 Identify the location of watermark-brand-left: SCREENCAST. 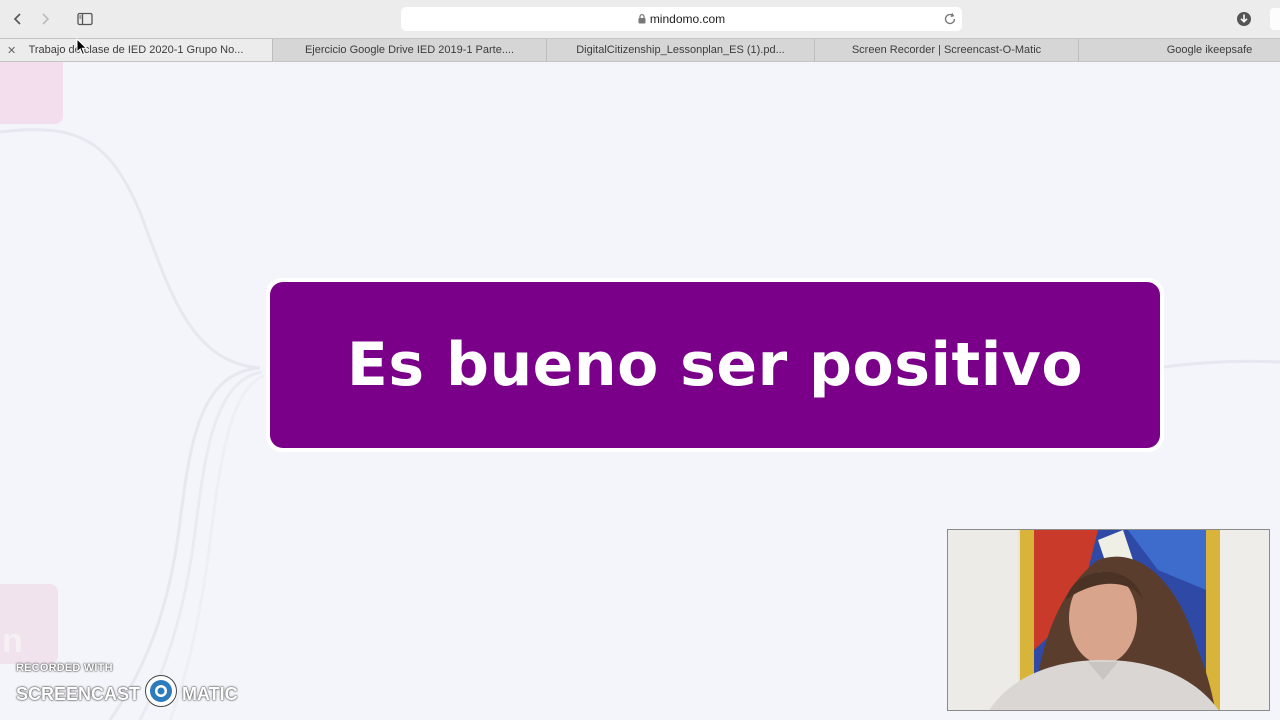
(78, 693).